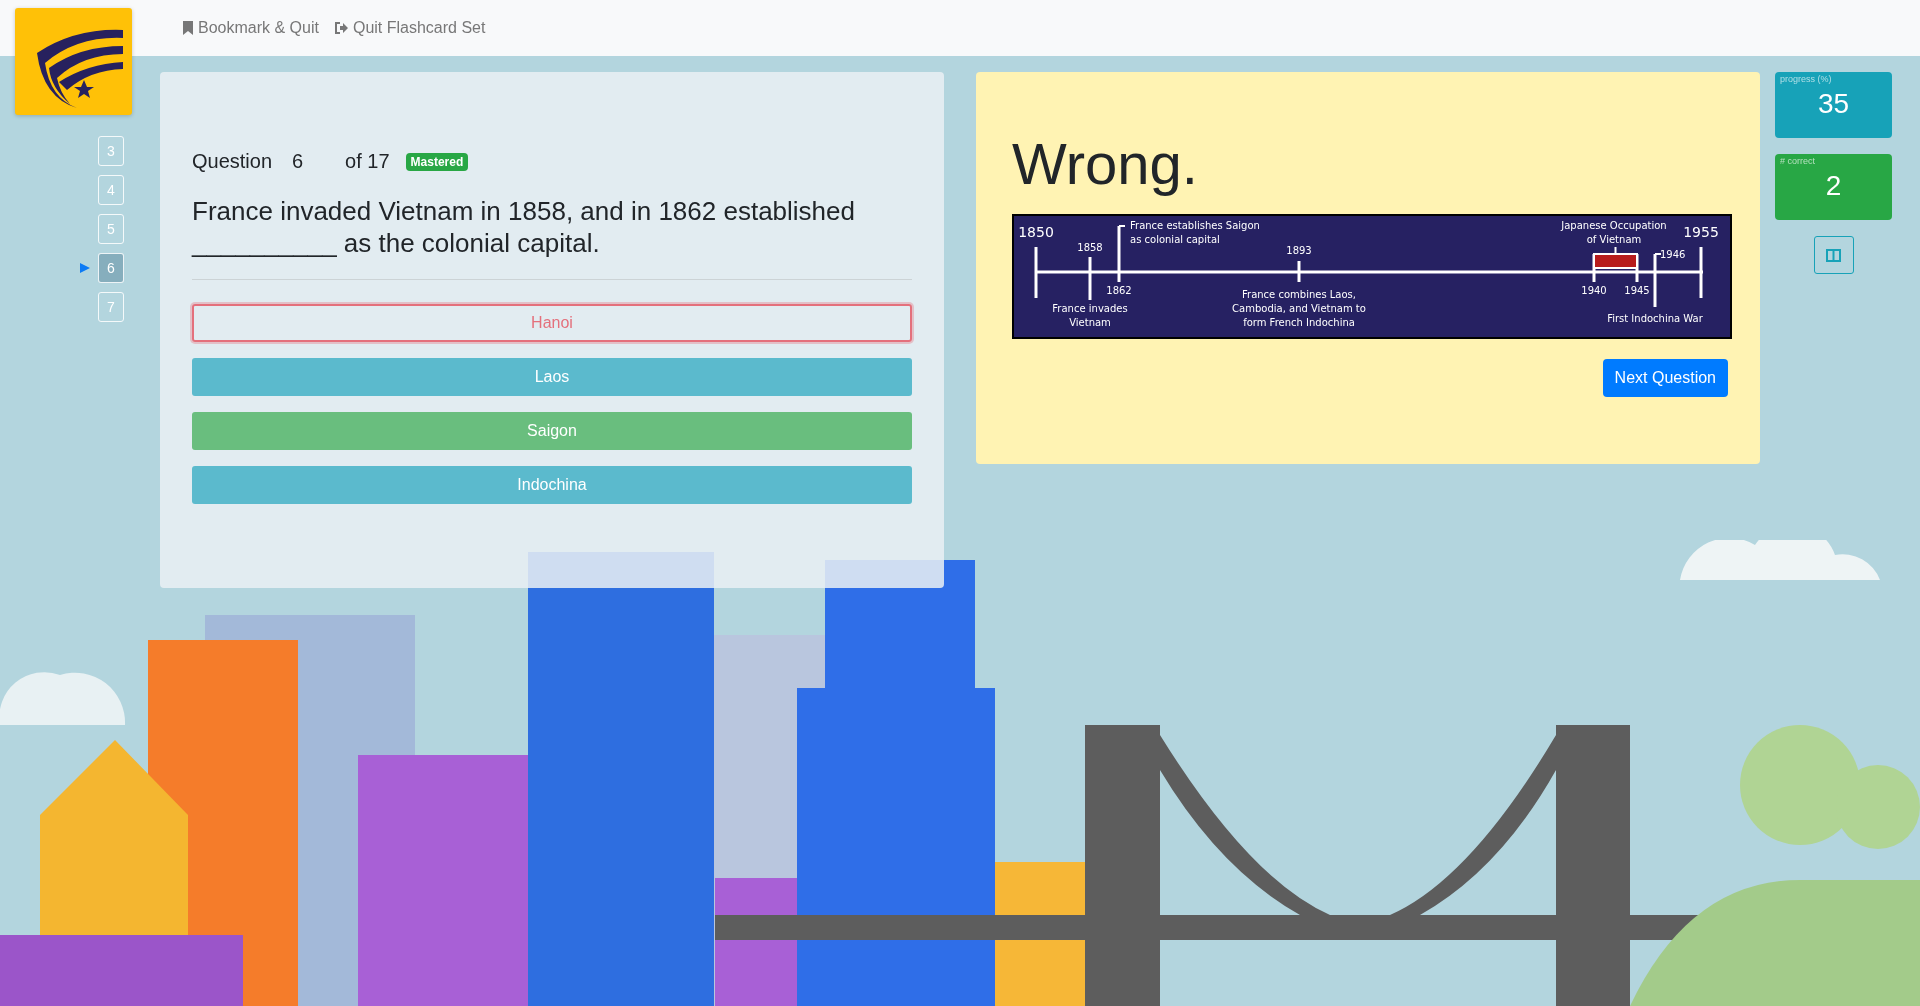 This screenshot has width=1920, height=1006. Describe the element at coordinates (437, 161) in the screenshot. I see `mastered-badge: Mastered` at that location.